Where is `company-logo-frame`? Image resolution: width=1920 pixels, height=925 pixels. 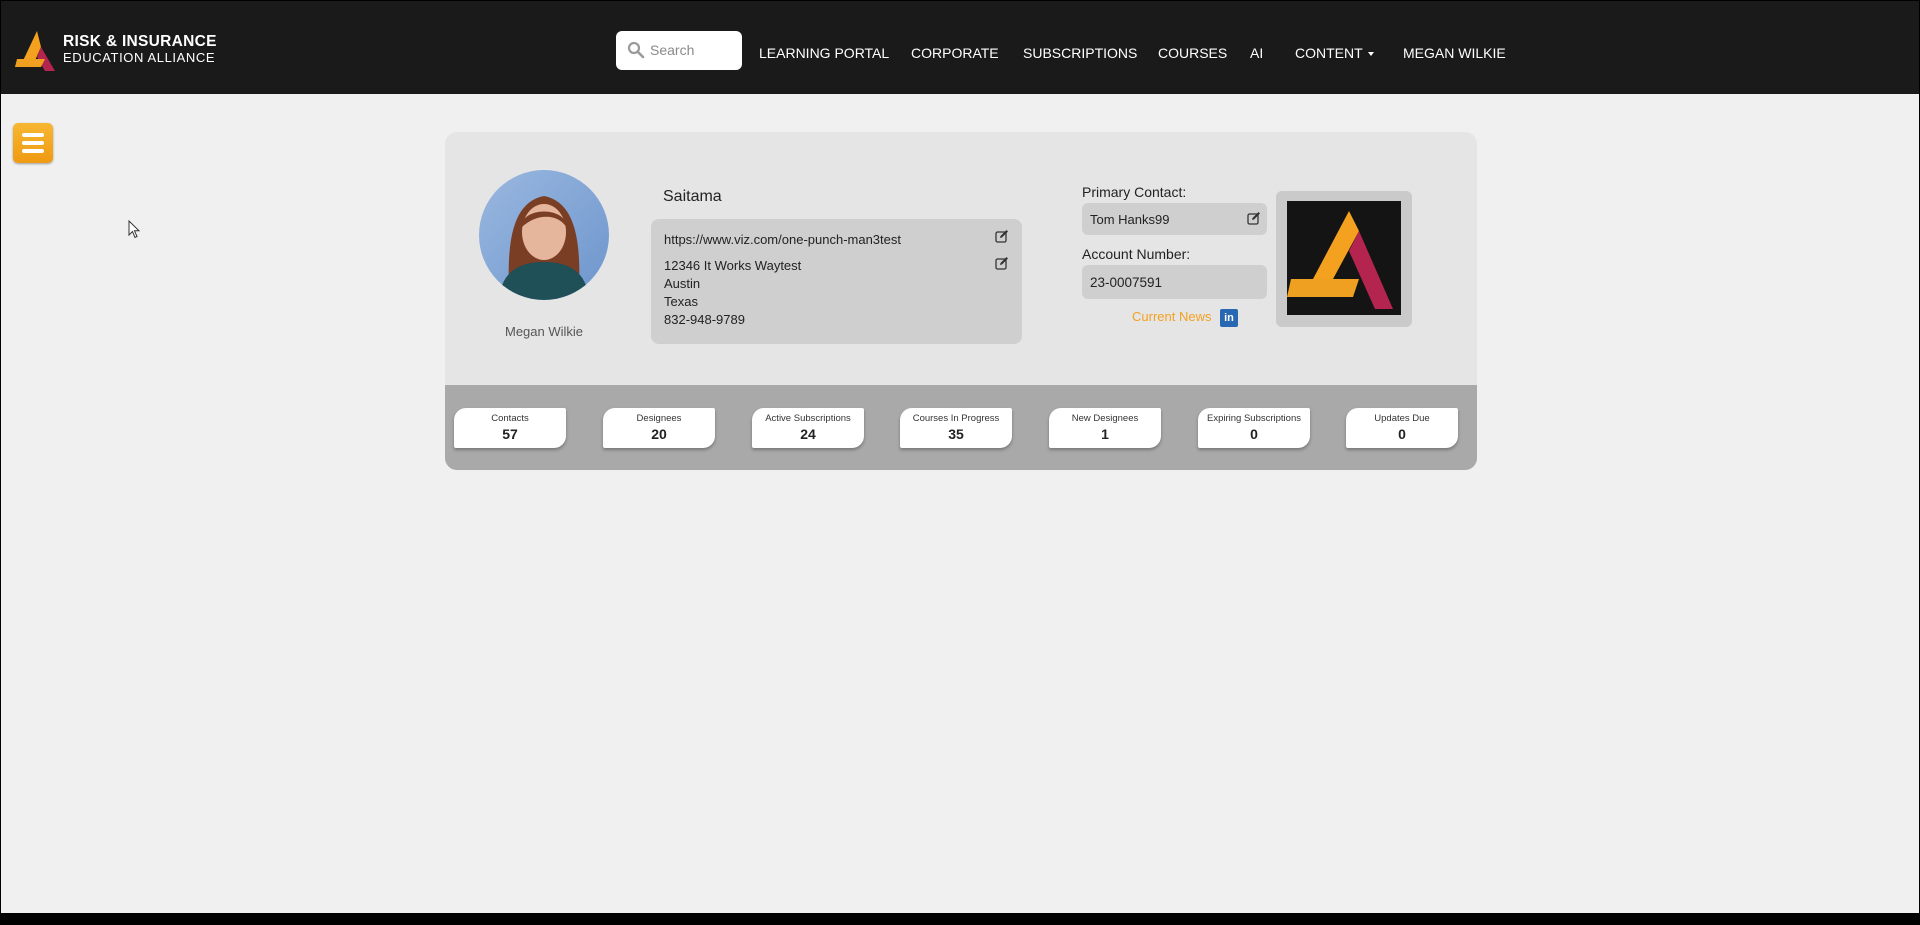
company-logo-frame is located at coordinates (1344, 259).